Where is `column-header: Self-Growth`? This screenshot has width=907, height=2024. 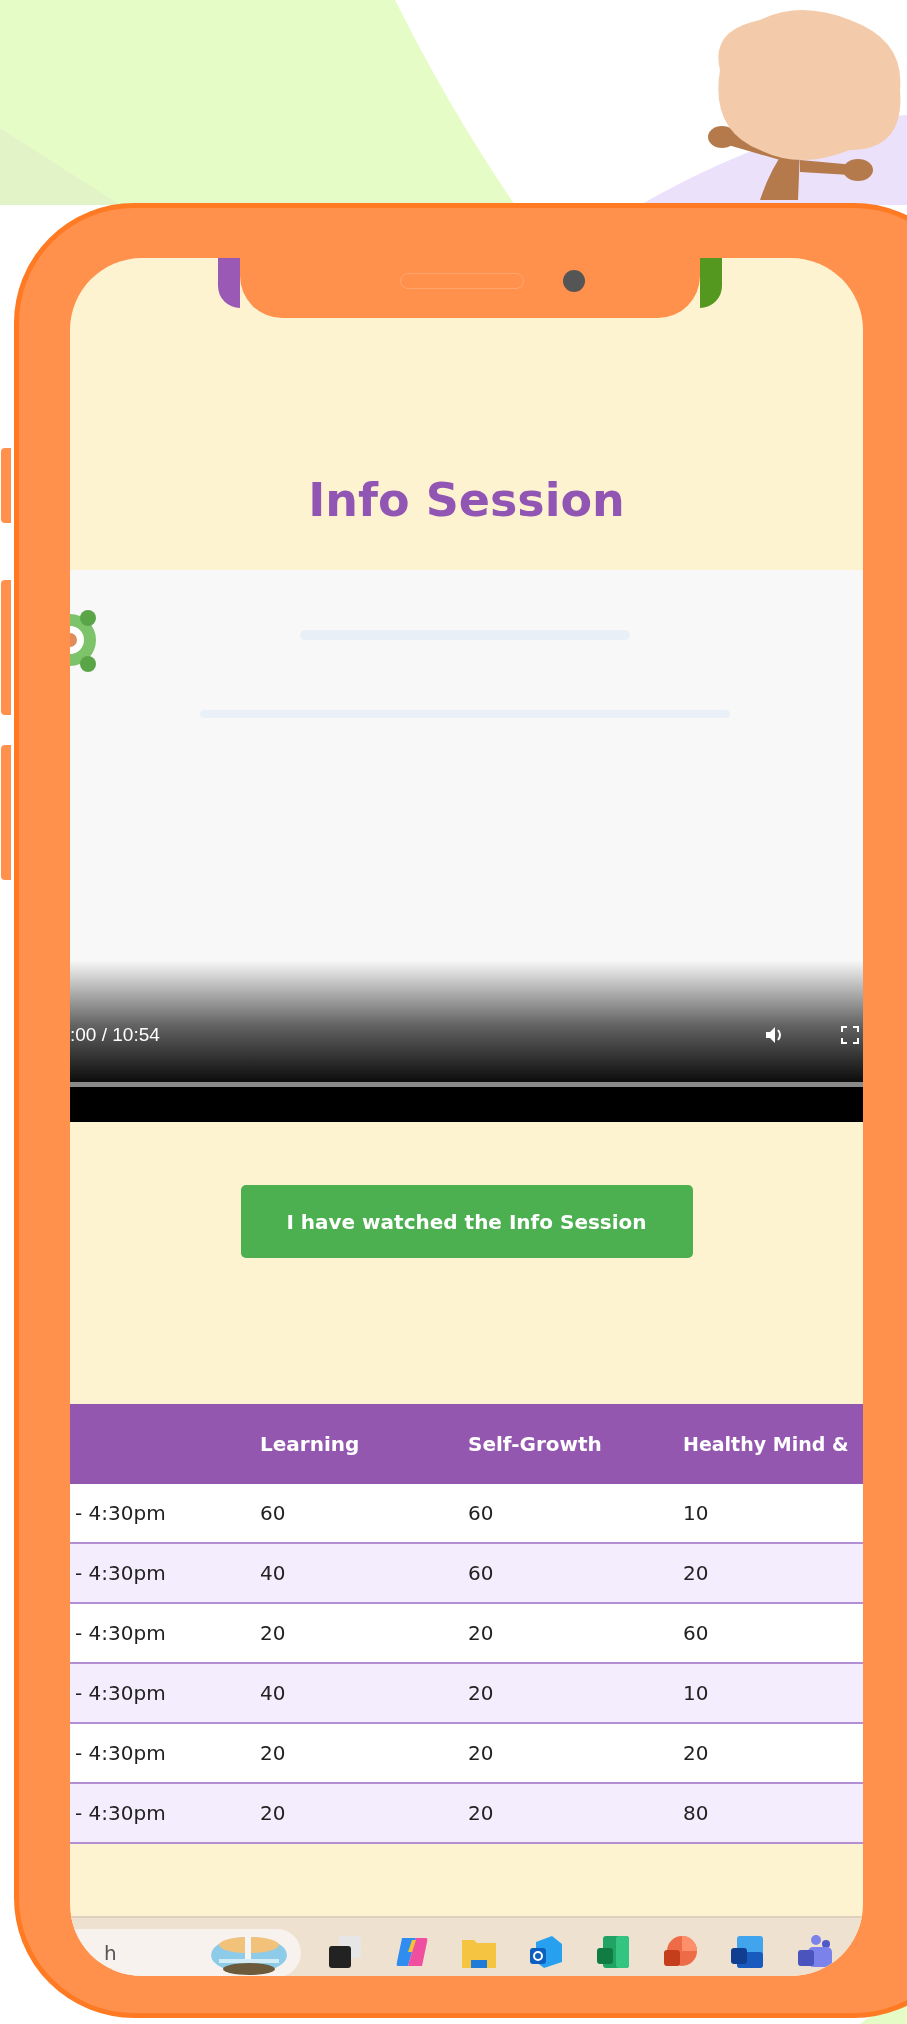
column-header: Self-Growth is located at coordinates (535, 1444).